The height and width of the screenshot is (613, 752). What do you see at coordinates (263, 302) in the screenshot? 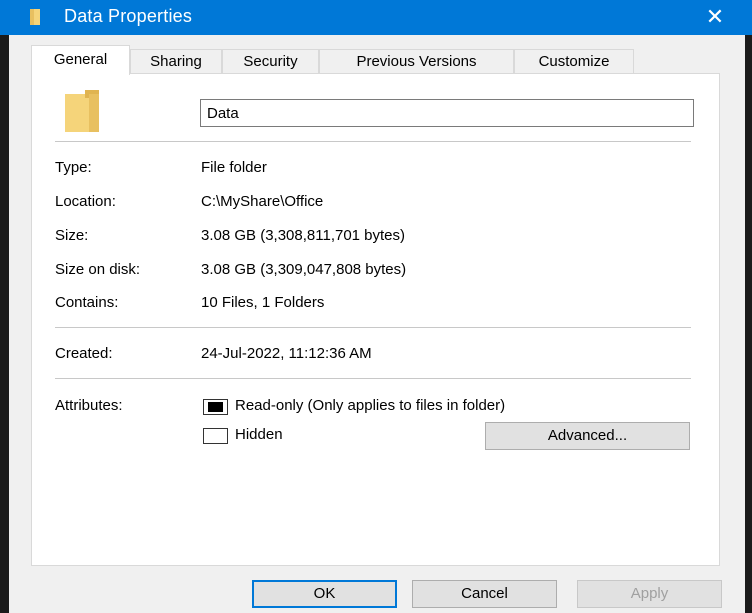
I see `contains-value: 10 Files, 1 Folders` at bounding box center [263, 302].